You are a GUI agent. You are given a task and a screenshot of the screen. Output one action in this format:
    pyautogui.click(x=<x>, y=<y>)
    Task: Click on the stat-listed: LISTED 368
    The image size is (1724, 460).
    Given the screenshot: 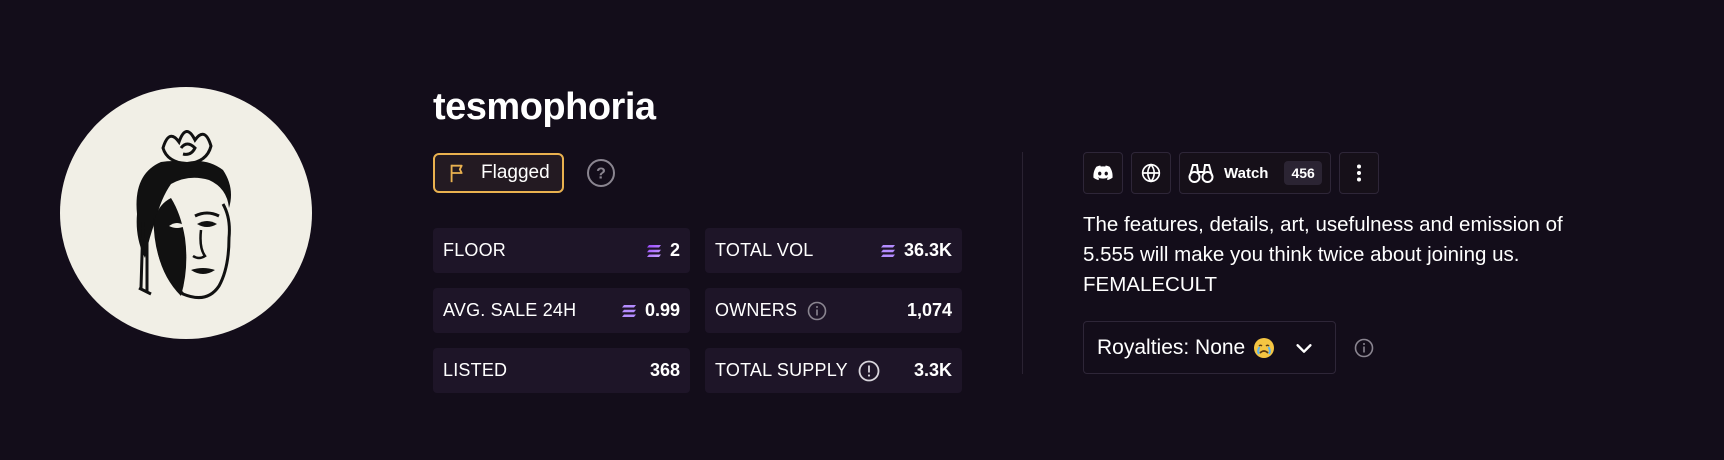 What is the action you would take?
    pyautogui.click(x=561, y=370)
    